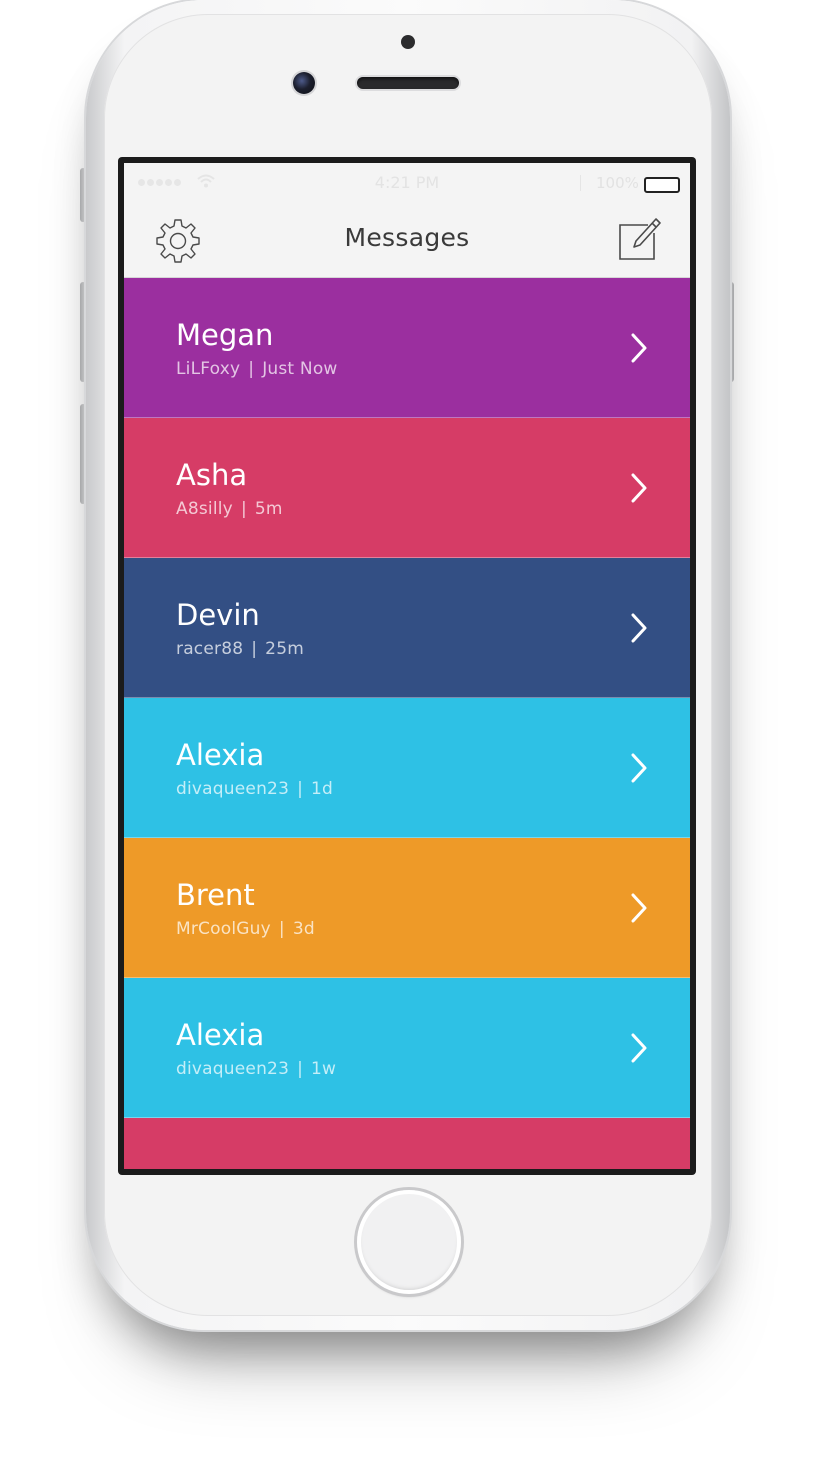  Describe the element at coordinates (617, 183) in the screenshot. I see `battery-percent: 100%` at that location.